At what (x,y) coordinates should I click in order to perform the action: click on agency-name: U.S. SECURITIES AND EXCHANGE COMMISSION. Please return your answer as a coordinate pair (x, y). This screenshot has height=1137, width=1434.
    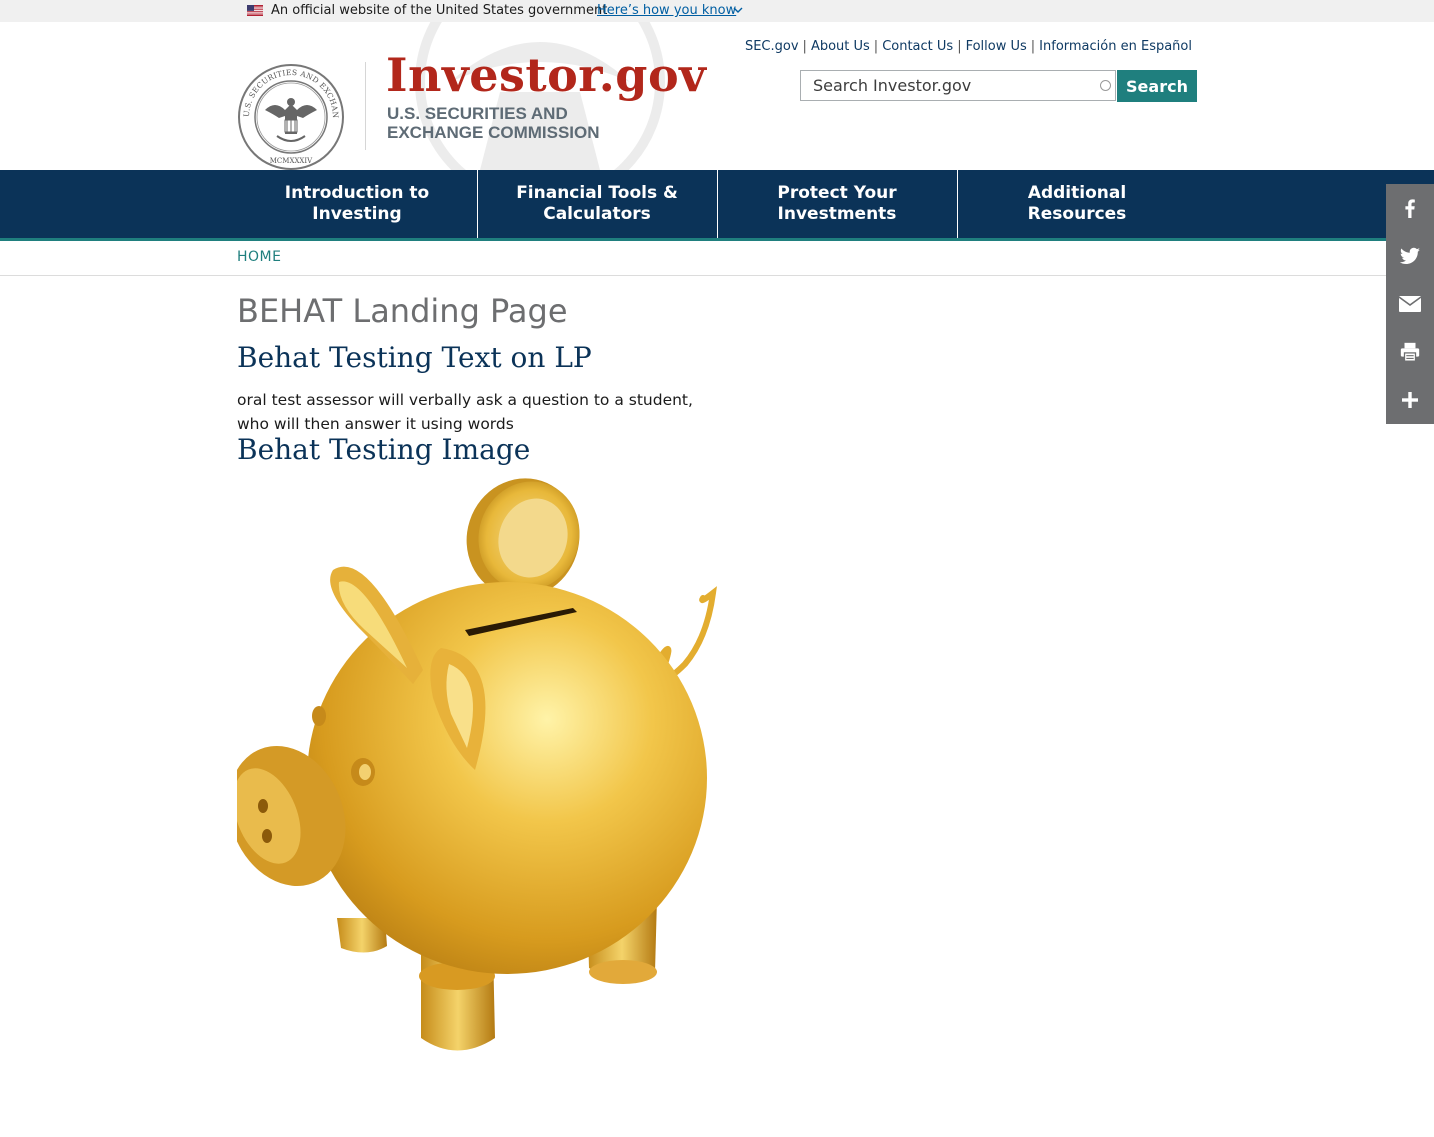
    Looking at the image, I should click on (493, 123).